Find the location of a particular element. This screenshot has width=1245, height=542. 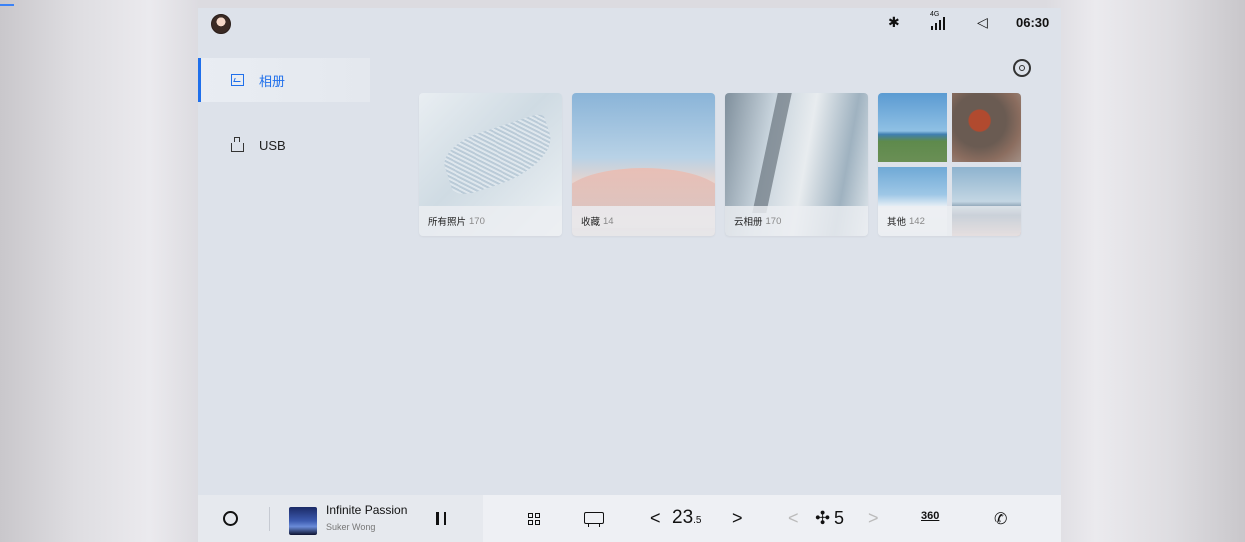

phone-icon: ✆ is located at coordinates (1000, 519).